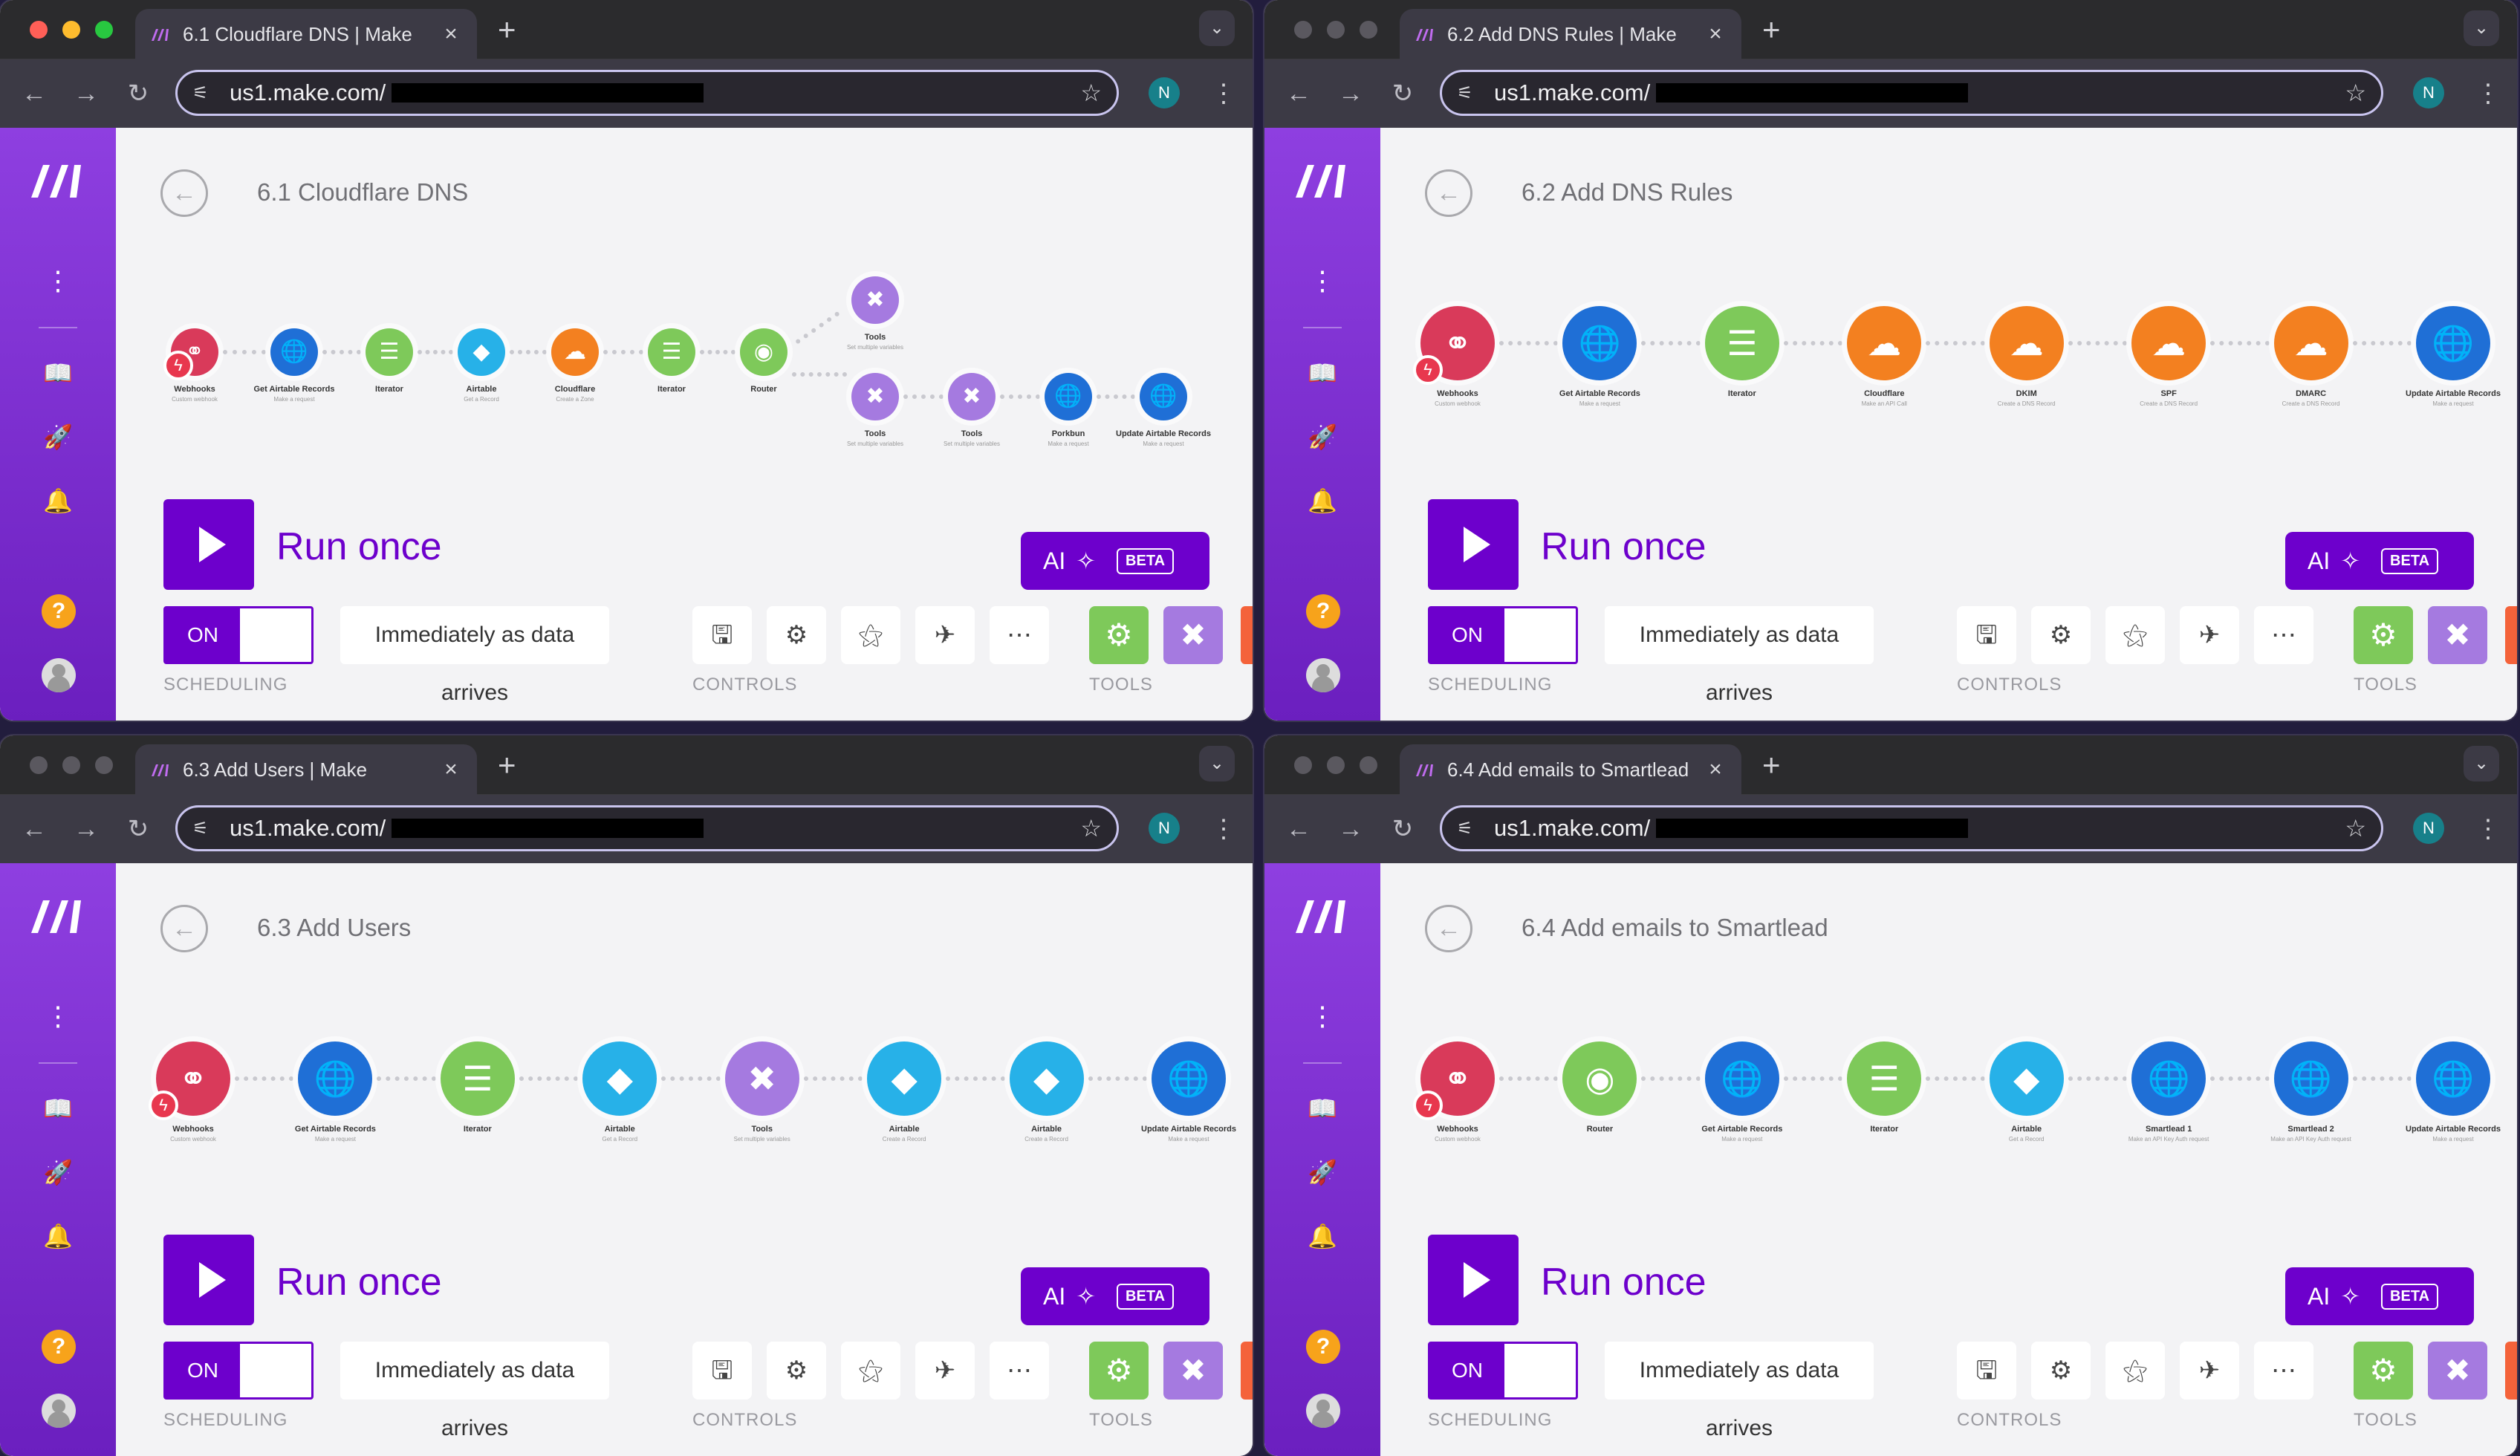  What do you see at coordinates (1163, 396) in the screenshot?
I see `module-update-airtable-records: 🌐` at bounding box center [1163, 396].